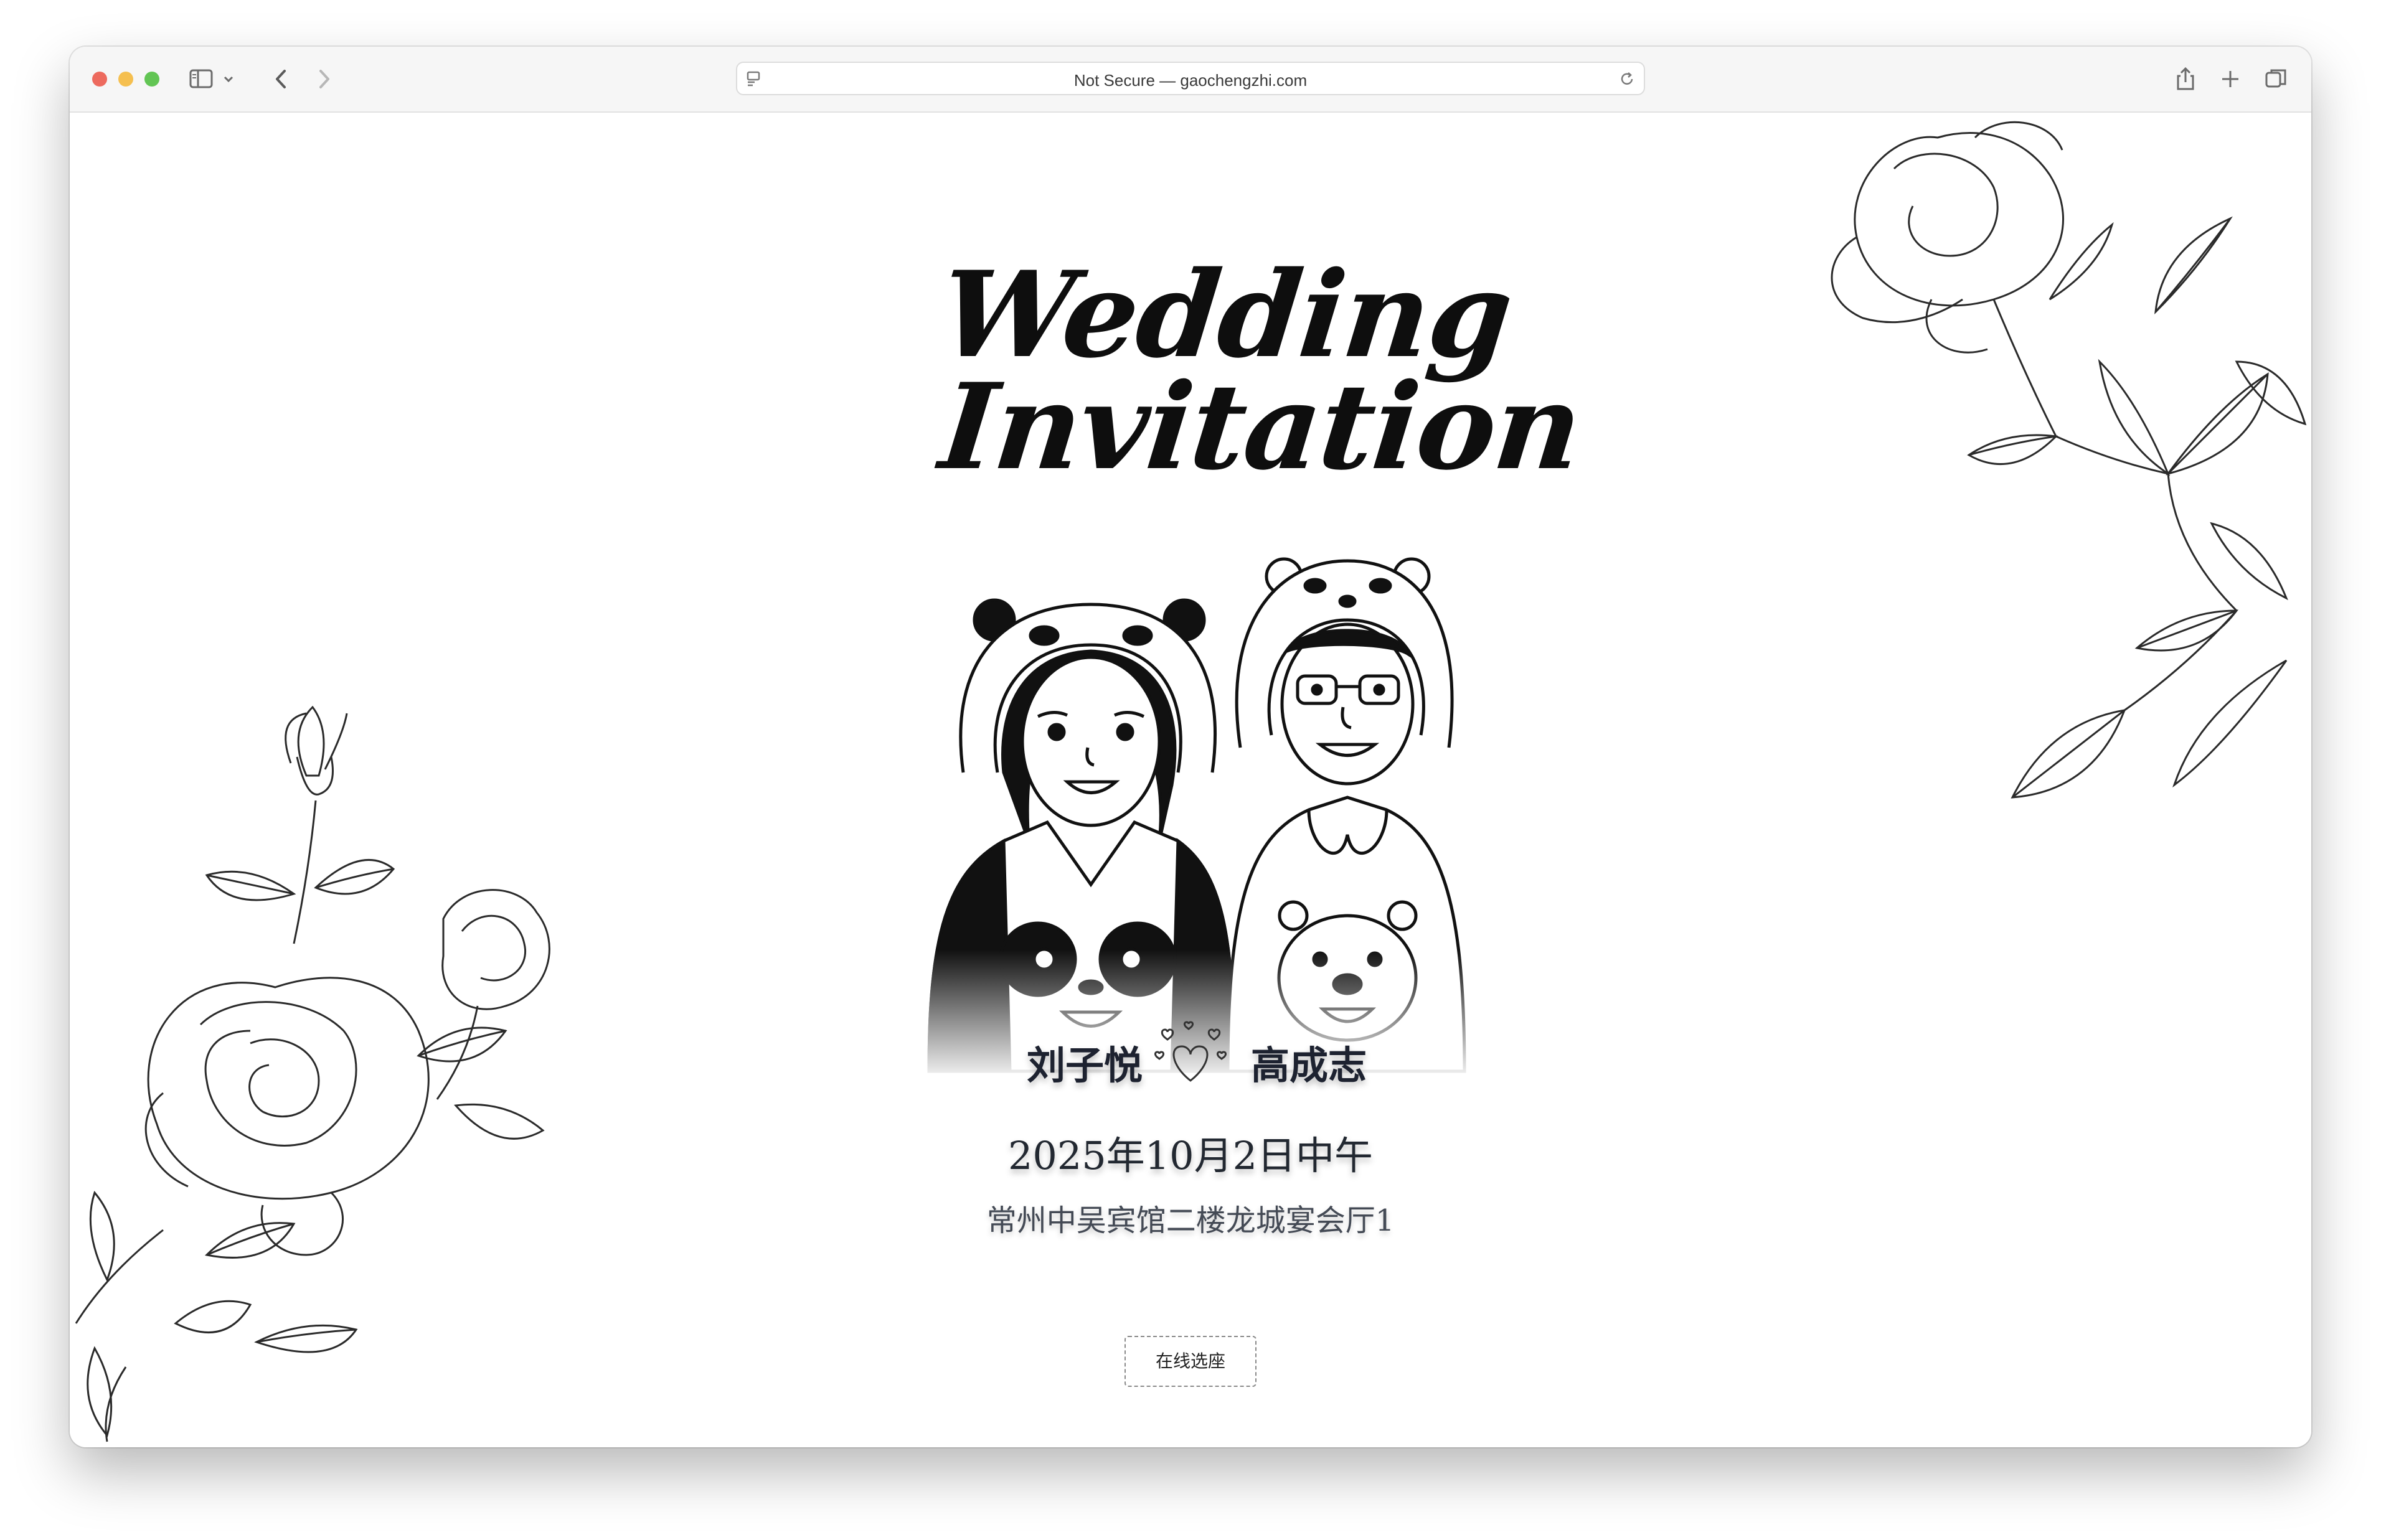 Image resolution: width=2381 pixels, height=1540 pixels. What do you see at coordinates (151, 79) in the screenshot?
I see `zoom-window-button` at bounding box center [151, 79].